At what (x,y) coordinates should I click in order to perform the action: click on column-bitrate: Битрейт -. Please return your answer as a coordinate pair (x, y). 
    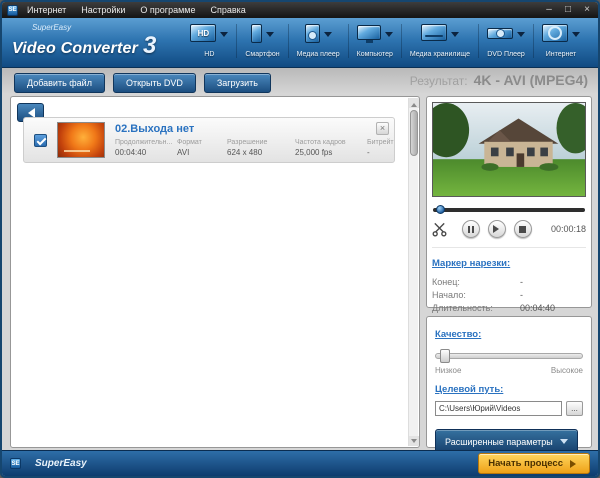
    Looking at the image, I should click on (384, 148).